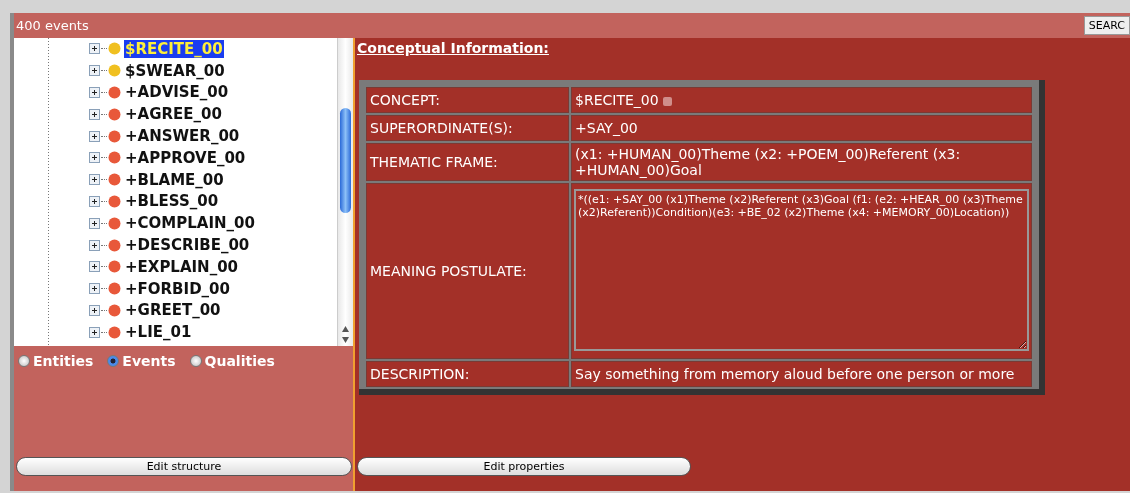 The width and height of the screenshot is (1130, 493). What do you see at coordinates (184, 466) in the screenshot?
I see `edit-structure-button: Edit structure` at bounding box center [184, 466].